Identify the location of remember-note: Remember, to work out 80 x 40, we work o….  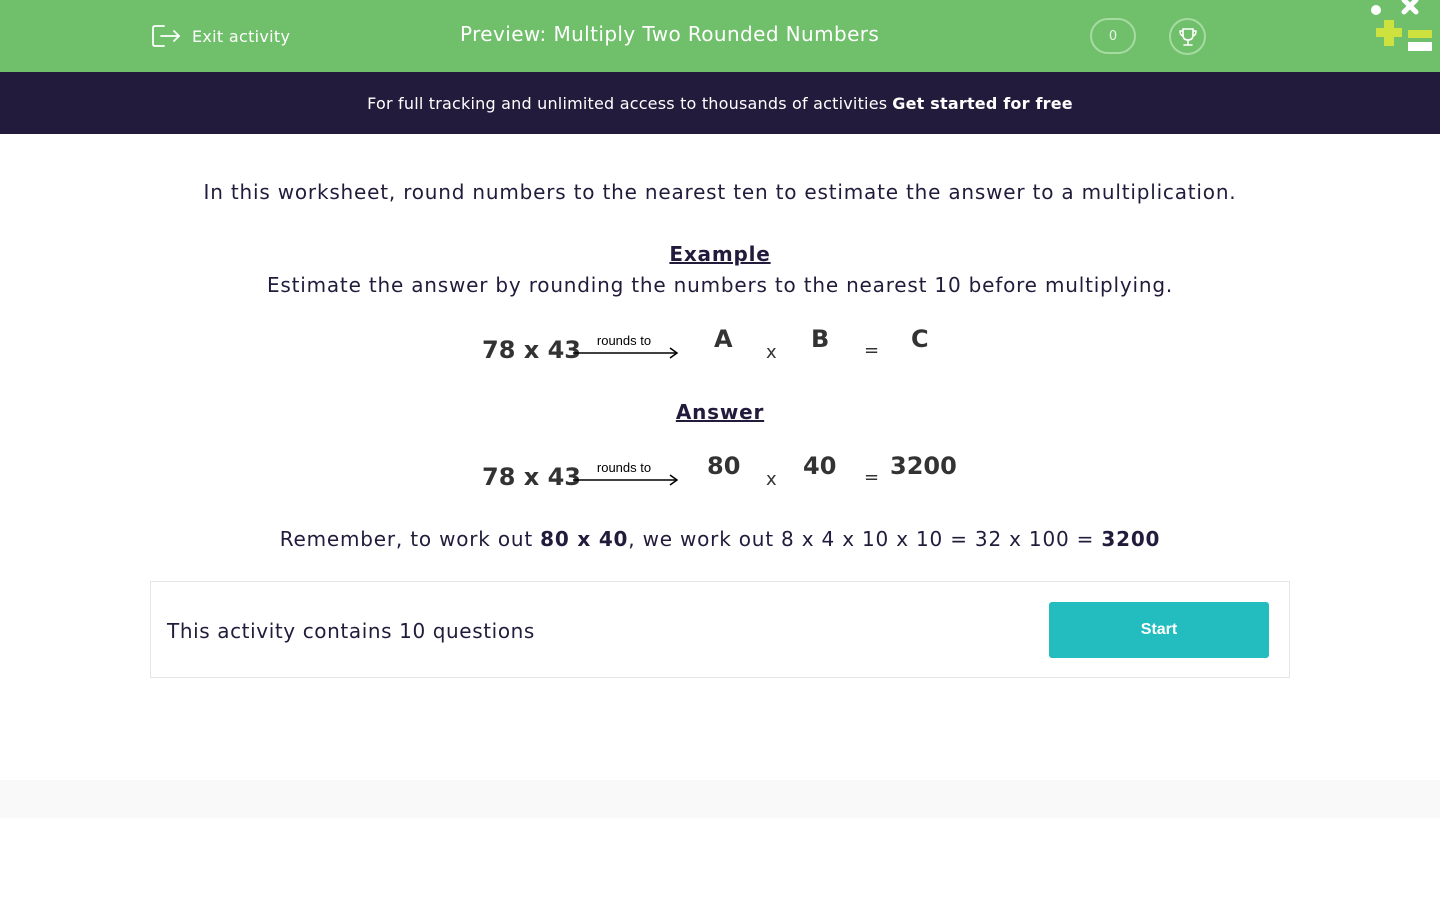
(720, 539).